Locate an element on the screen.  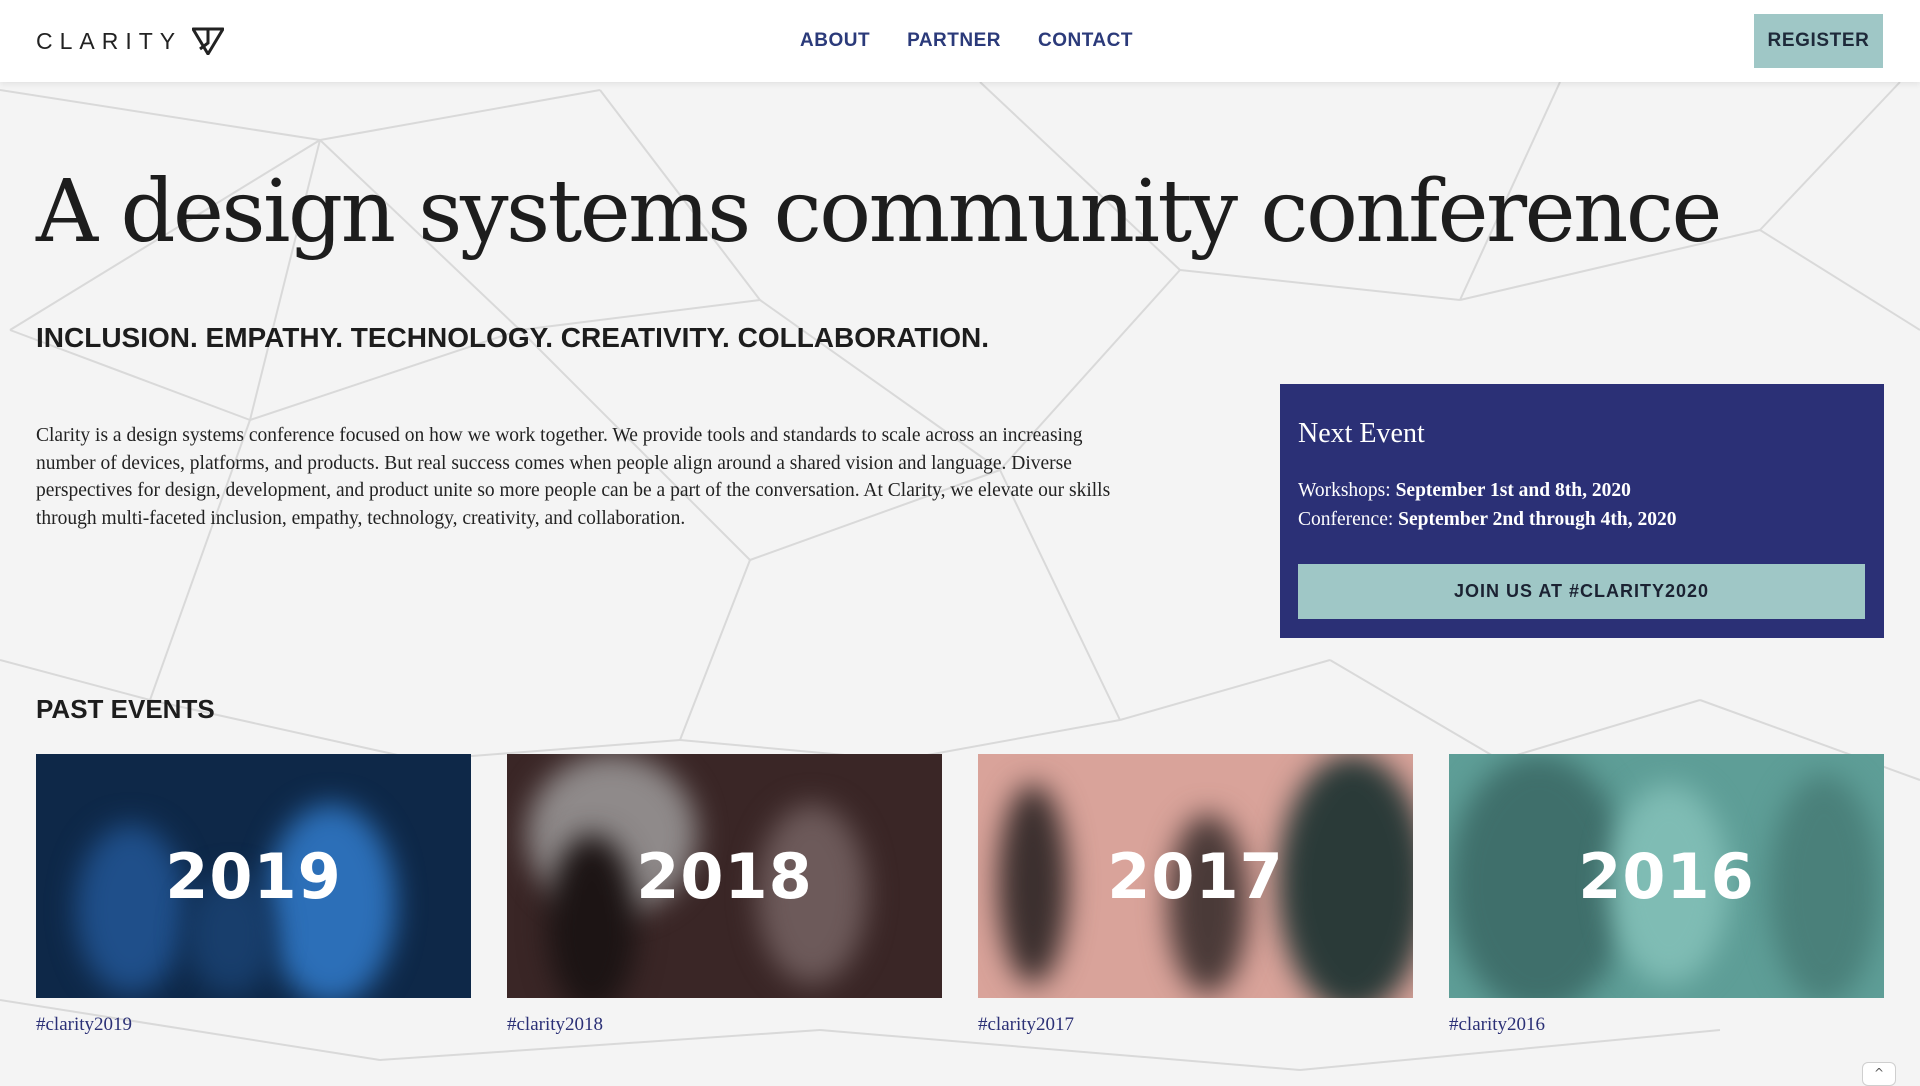
event-hashtag-2019: #clarity2019 is located at coordinates (253, 1025).